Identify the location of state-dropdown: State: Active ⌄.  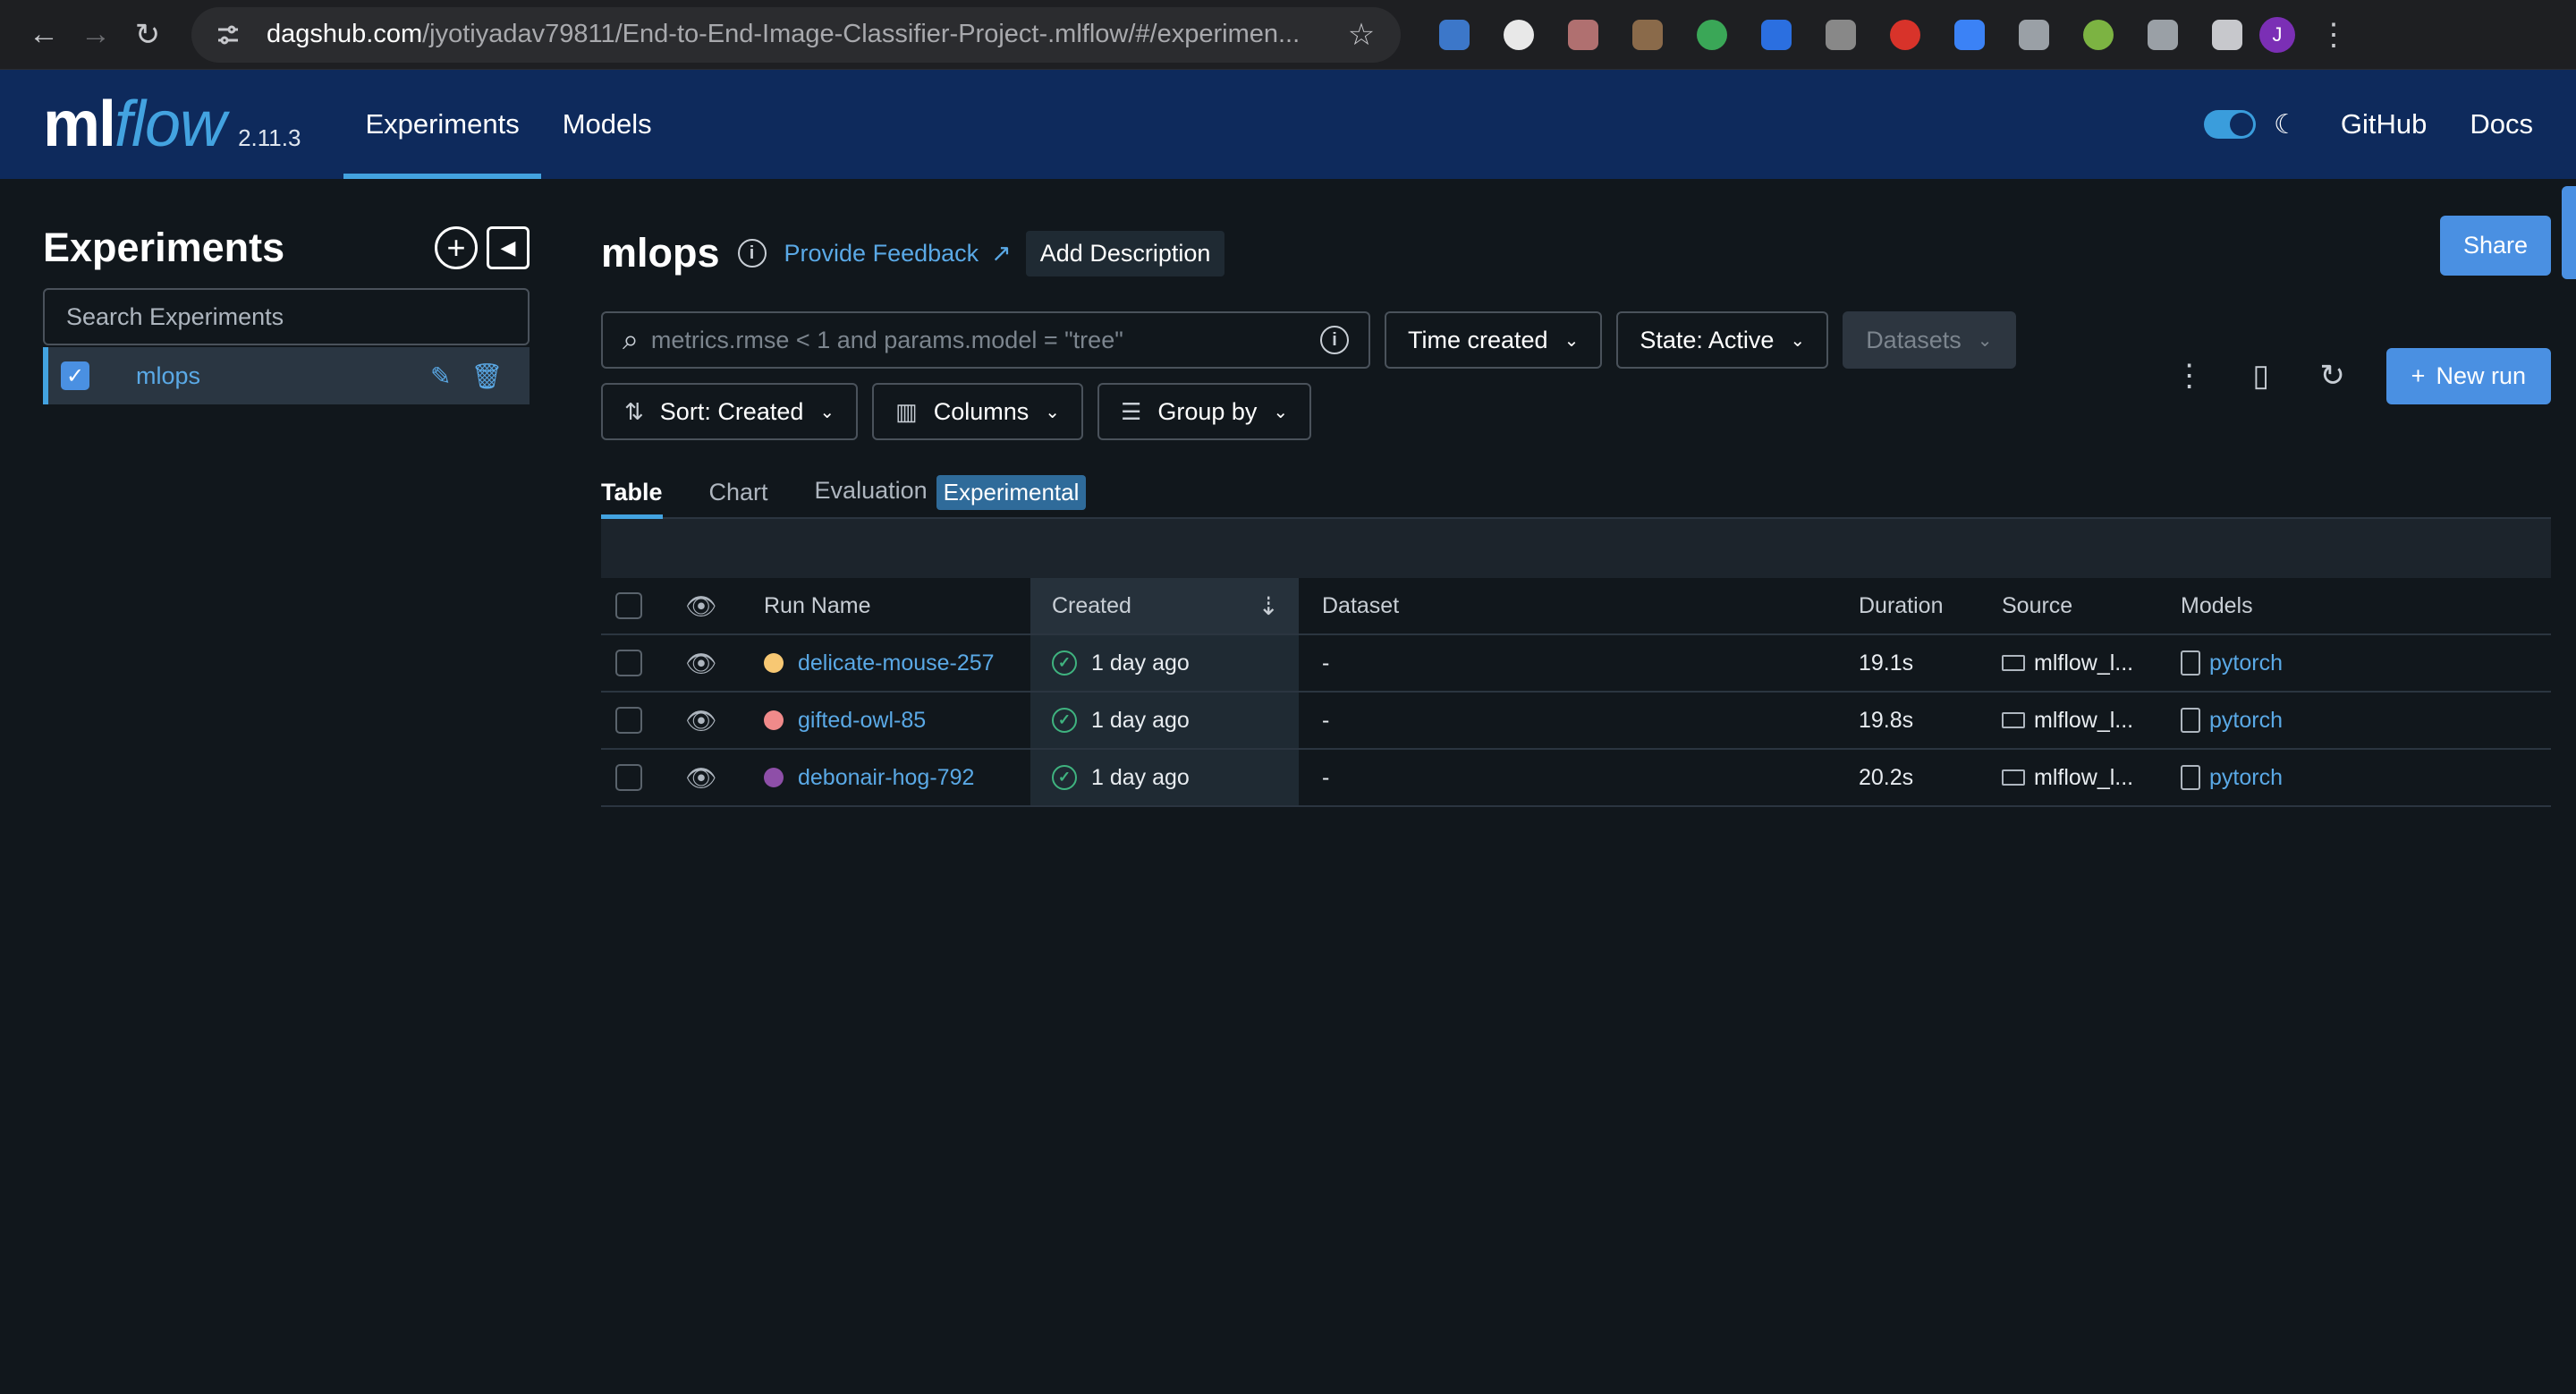
(1722, 340).